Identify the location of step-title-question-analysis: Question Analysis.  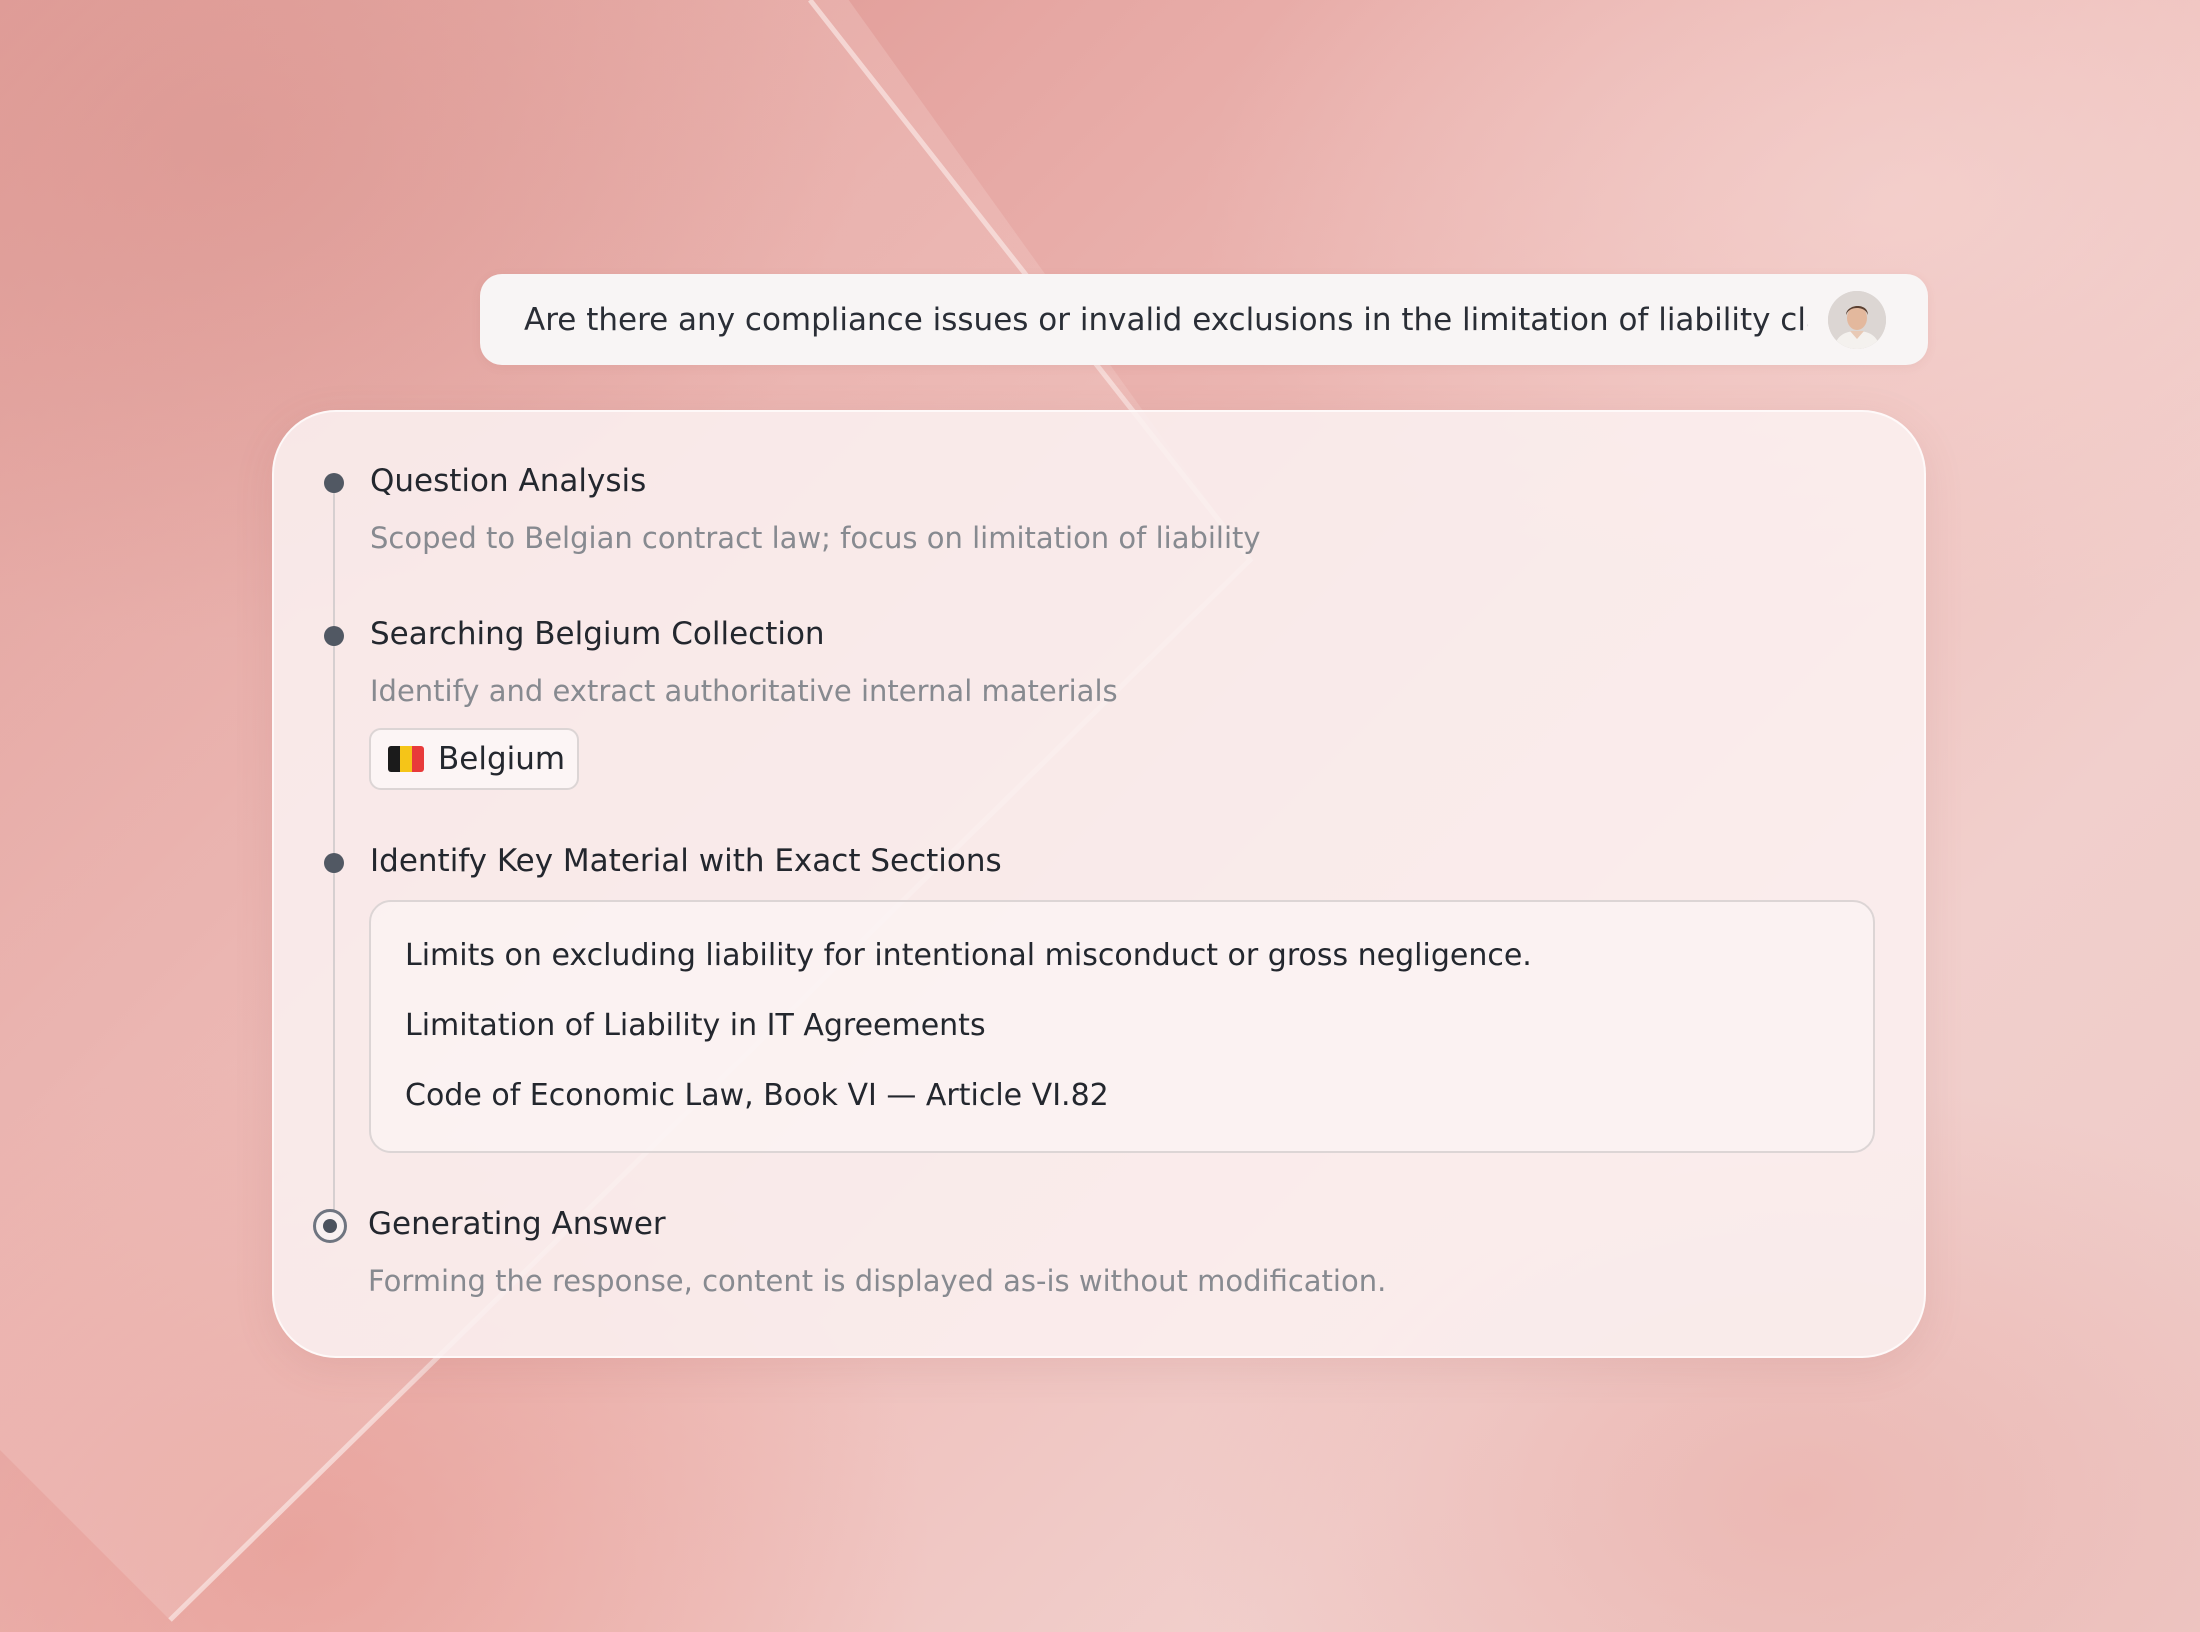
(508, 481).